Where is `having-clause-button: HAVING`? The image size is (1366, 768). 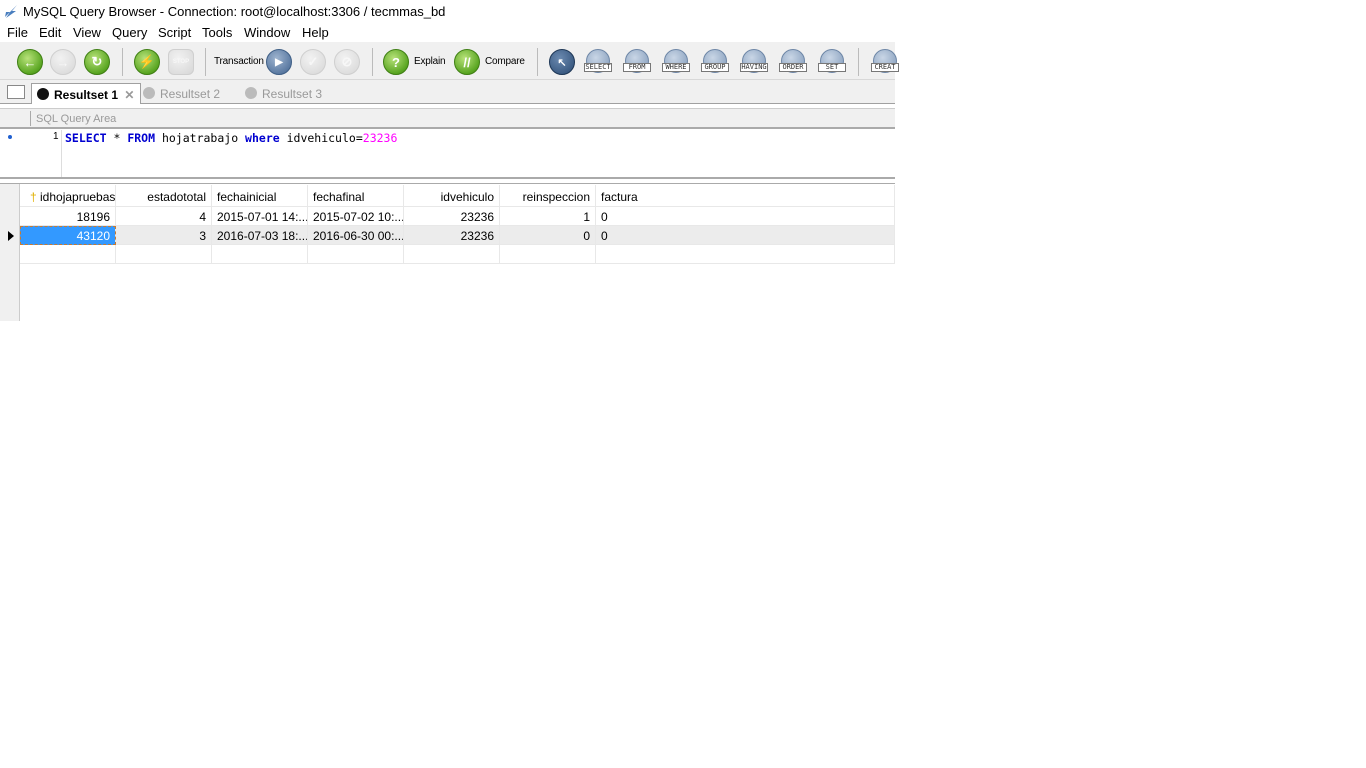
having-clause-button: HAVING is located at coordinates (754, 62).